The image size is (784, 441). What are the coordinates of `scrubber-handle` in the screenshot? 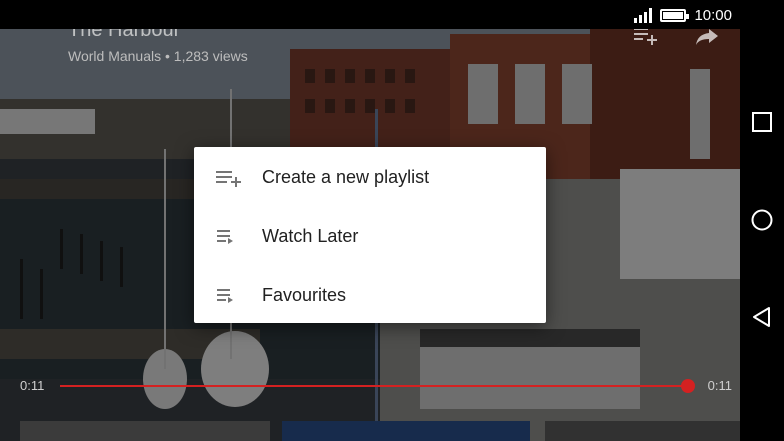 It's located at (688, 386).